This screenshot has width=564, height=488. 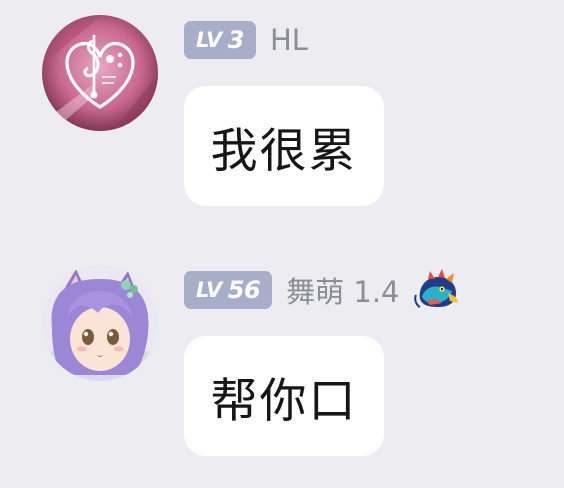 I want to click on message-header: LV 56 舞萌 1.4, so click(x=322, y=290).